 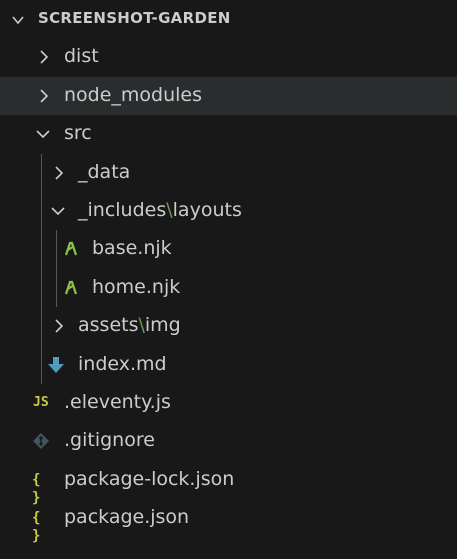 I want to click on markdown-file-icon, so click(x=56, y=365).